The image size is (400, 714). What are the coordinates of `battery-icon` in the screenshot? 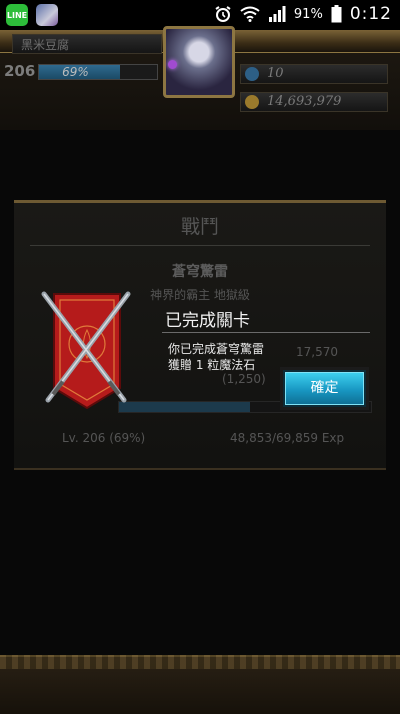 It's located at (336, 14).